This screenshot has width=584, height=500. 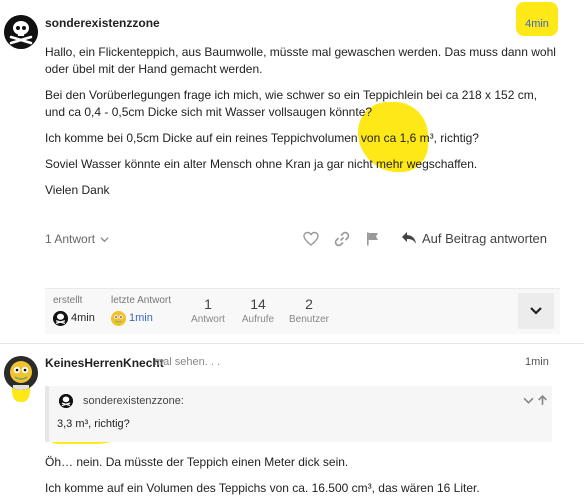 I want to click on user-status: mal sehen. . ., so click(x=187, y=362).